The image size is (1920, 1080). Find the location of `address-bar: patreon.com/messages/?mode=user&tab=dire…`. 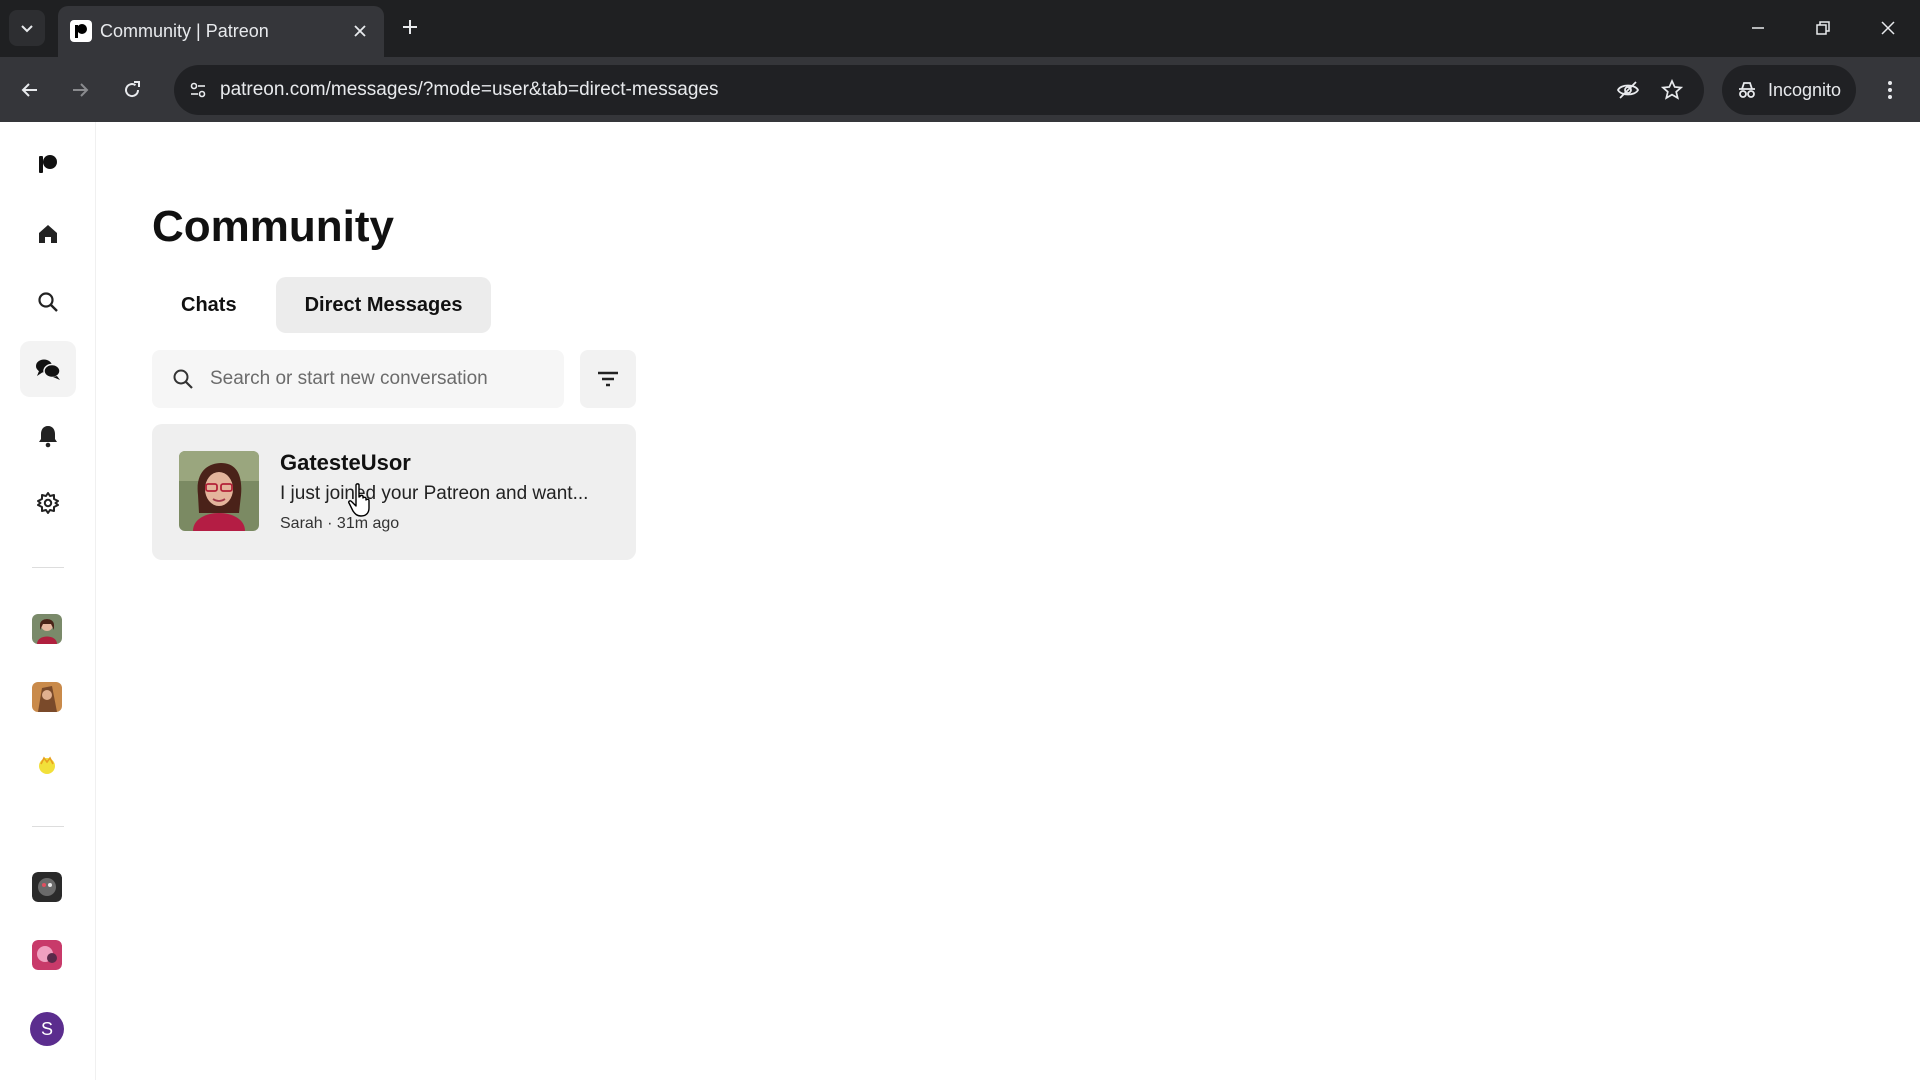

address-bar: patreon.com/messages/?mode=user&tab=dire… is located at coordinates (939, 90).